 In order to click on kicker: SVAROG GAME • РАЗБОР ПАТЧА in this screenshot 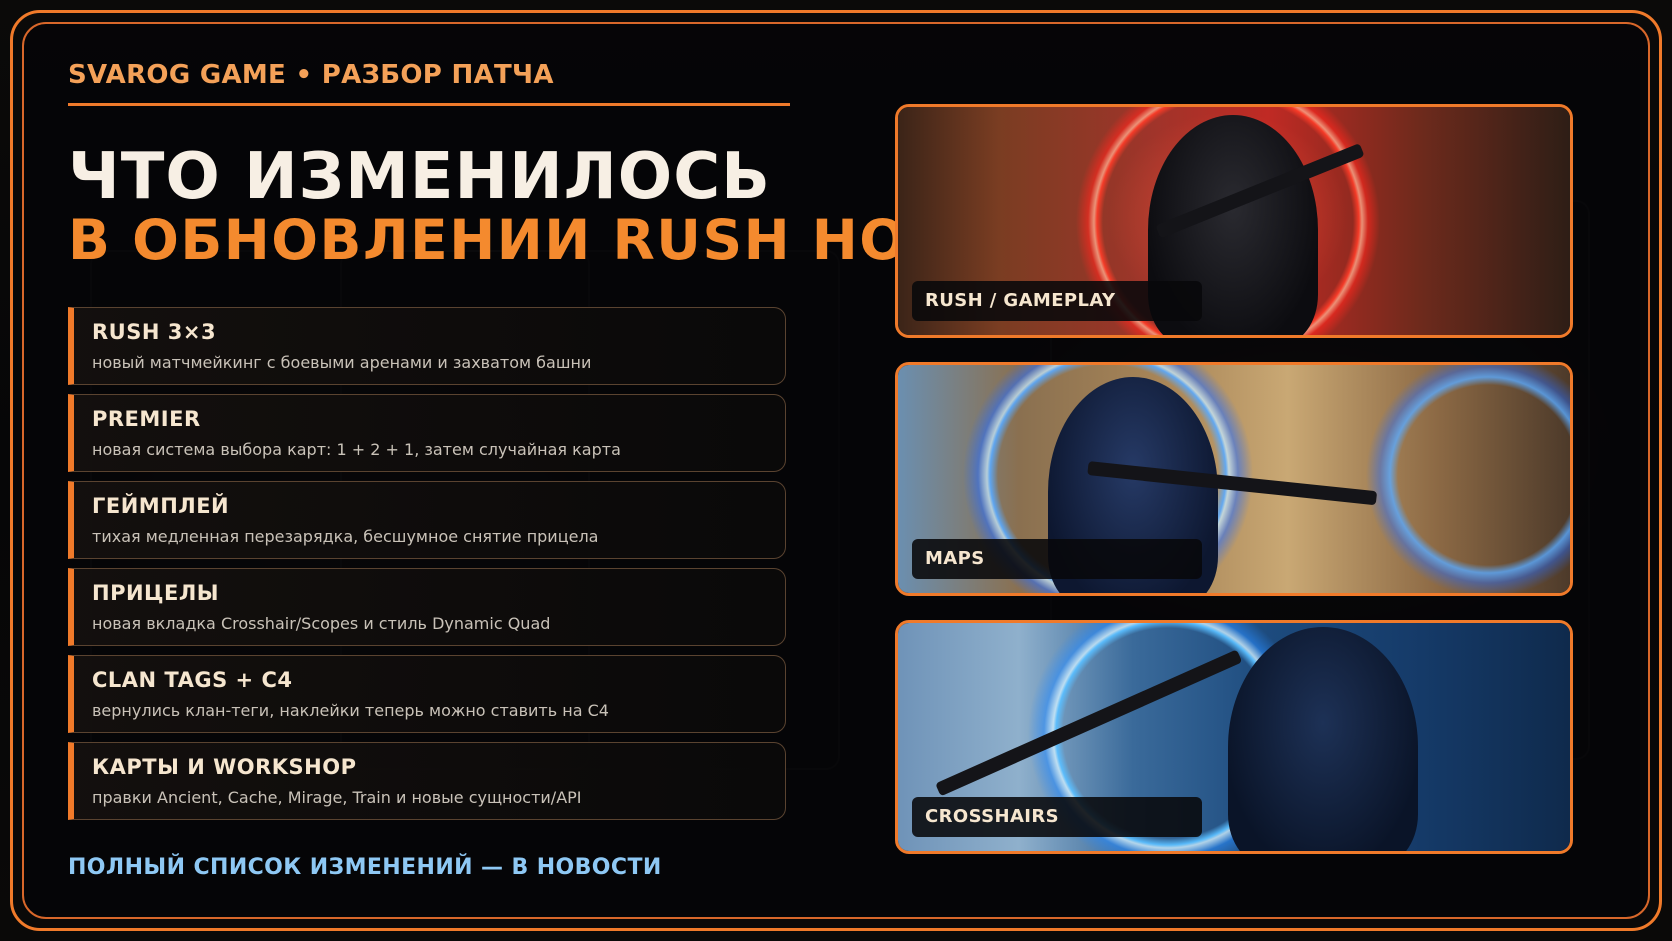, I will do `click(311, 75)`.